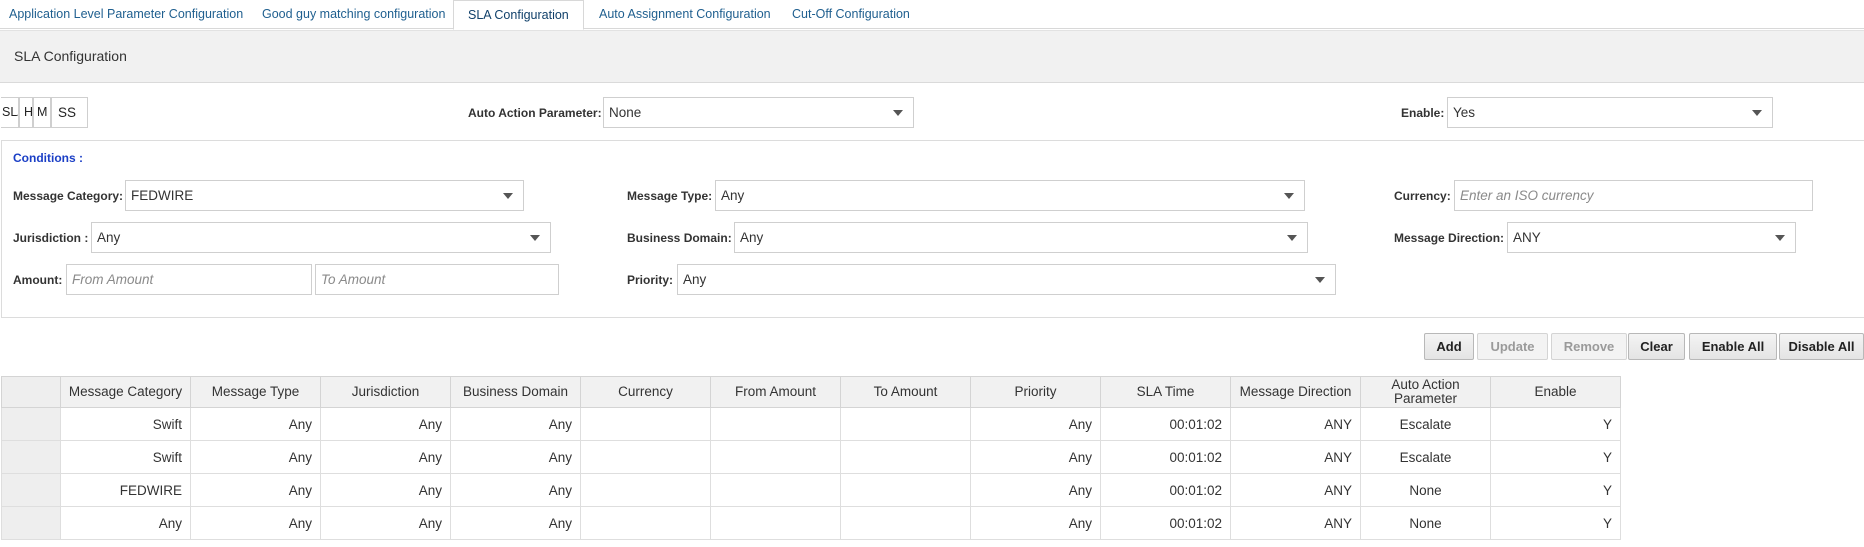  Describe the element at coordinates (1422, 196) in the screenshot. I see `currency-label: Currency:` at that location.